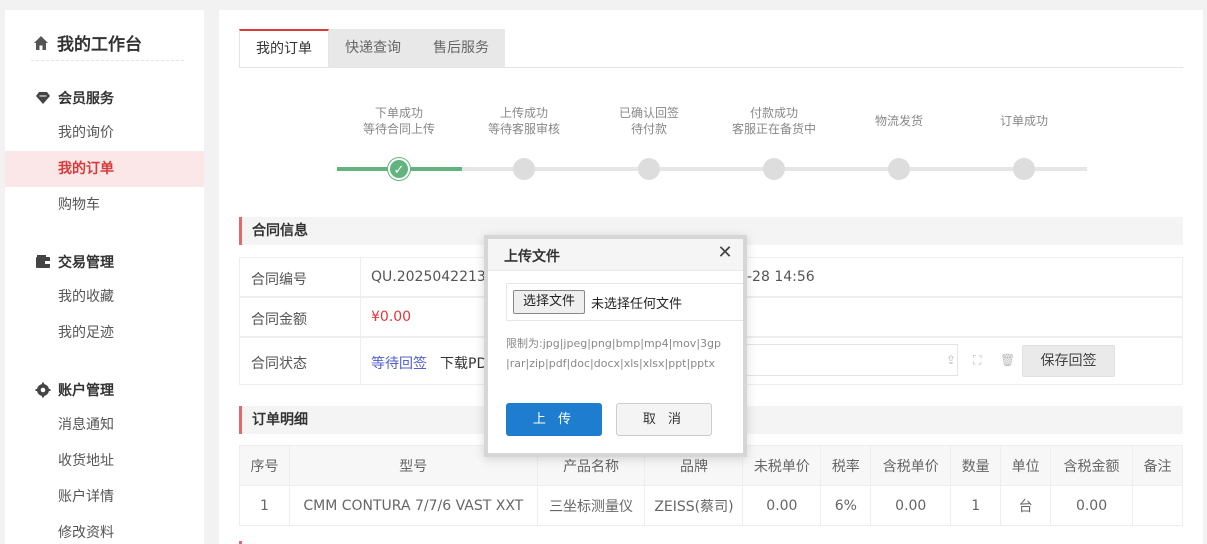 The height and width of the screenshot is (544, 1207). What do you see at coordinates (648, 121) in the screenshot?
I see `step-label: 已确认回签 待付款` at bounding box center [648, 121].